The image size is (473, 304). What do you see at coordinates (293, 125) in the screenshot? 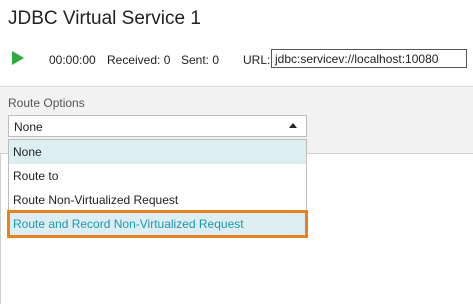
I see `chevron-up-icon` at bounding box center [293, 125].